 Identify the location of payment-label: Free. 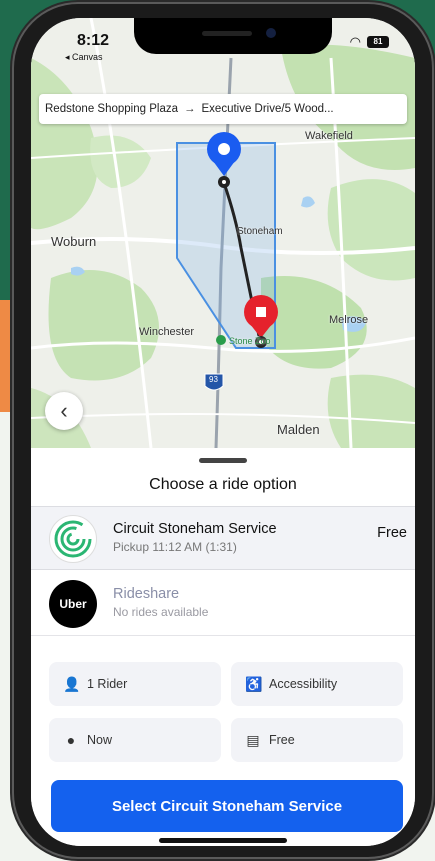
(282, 740).